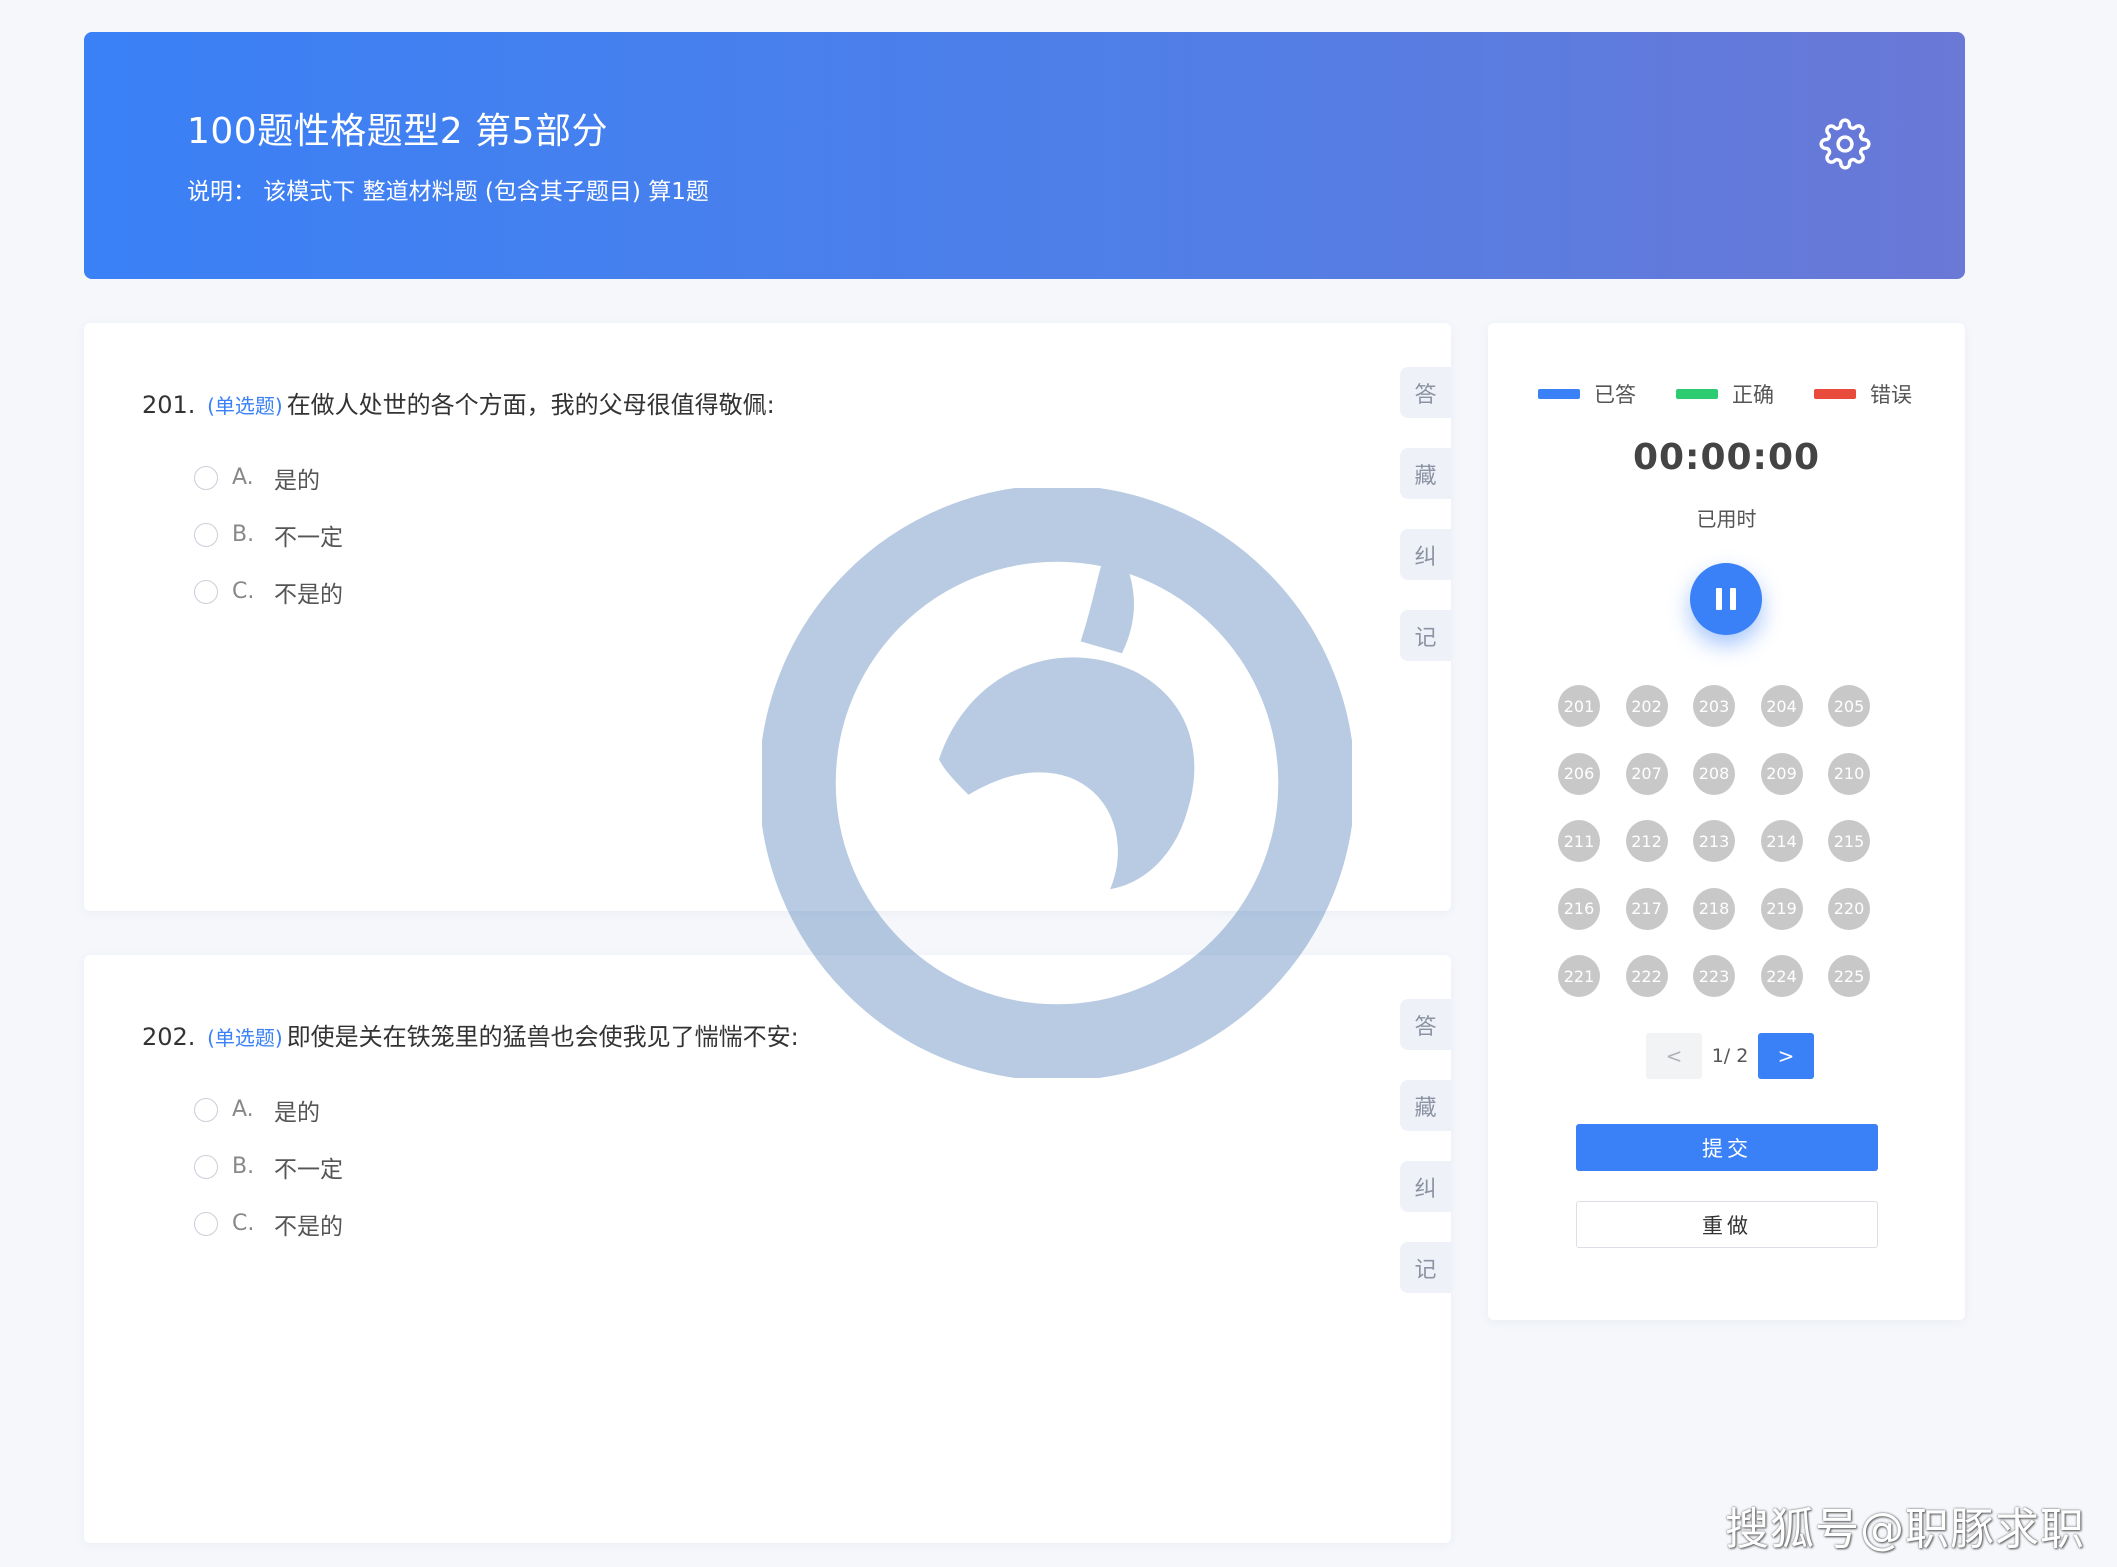 Image resolution: width=2117 pixels, height=1567 pixels. Describe the element at coordinates (169, 1037) in the screenshot. I see `question-number: 202.` at that location.